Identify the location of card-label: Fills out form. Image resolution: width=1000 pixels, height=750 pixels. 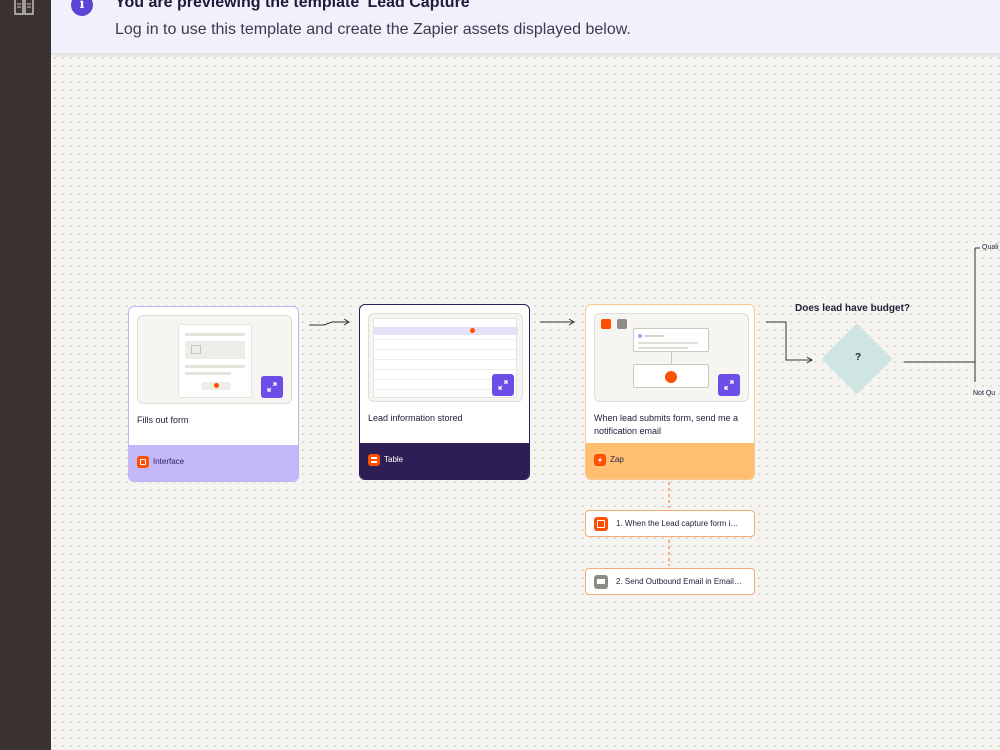
(163, 420).